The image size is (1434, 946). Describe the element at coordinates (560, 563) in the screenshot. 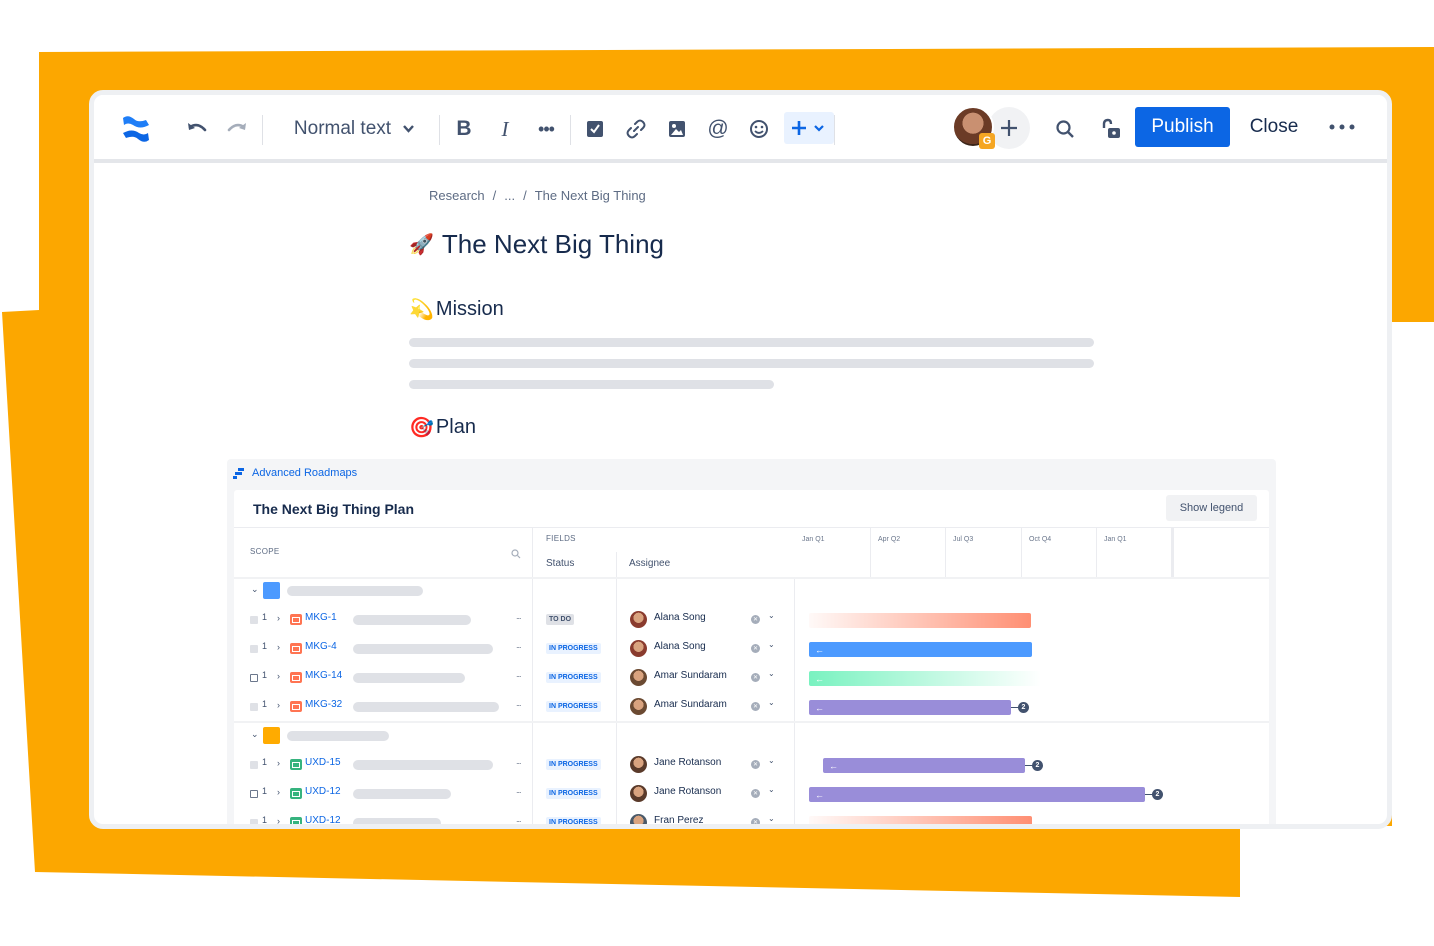

I see `column-header-status: Status` at that location.